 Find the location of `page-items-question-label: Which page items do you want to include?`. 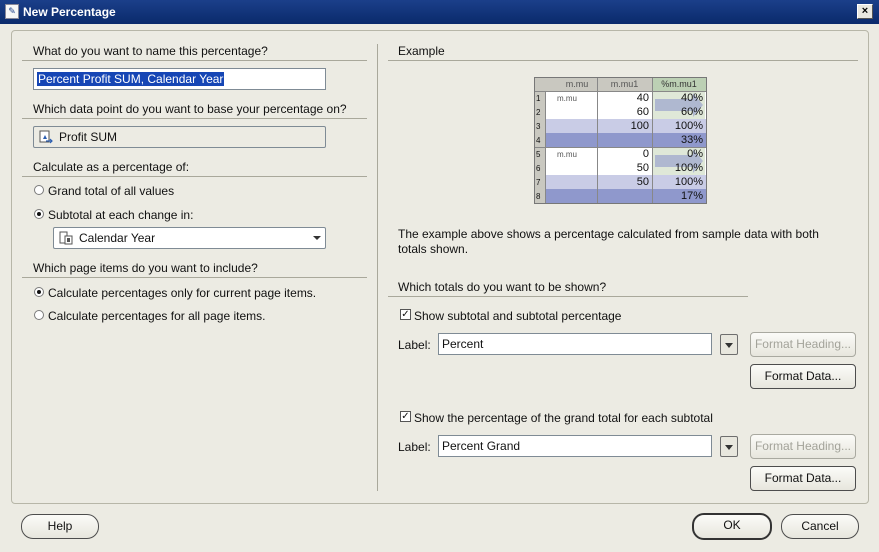

page-items-question-label: Which page items do you want to include? is located at coordinates (145, 268).